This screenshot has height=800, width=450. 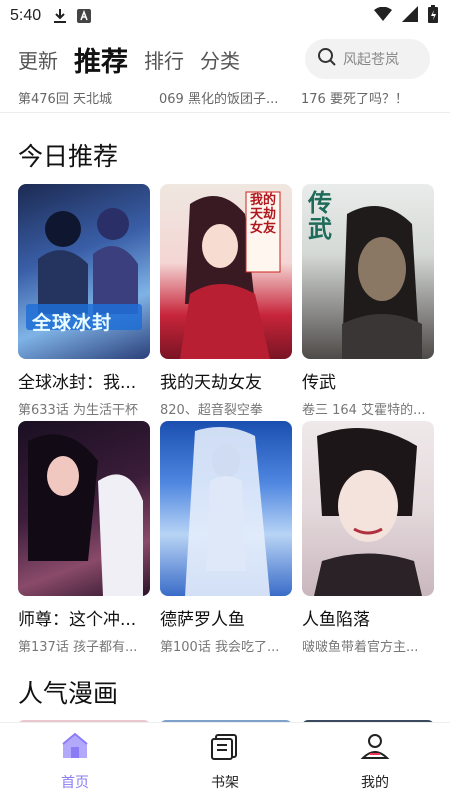 What do you see at coordinates (263, 214) in the screenshot?
I see `cover-title-art: 我的天劫女友` at bounding box center [263, 214].